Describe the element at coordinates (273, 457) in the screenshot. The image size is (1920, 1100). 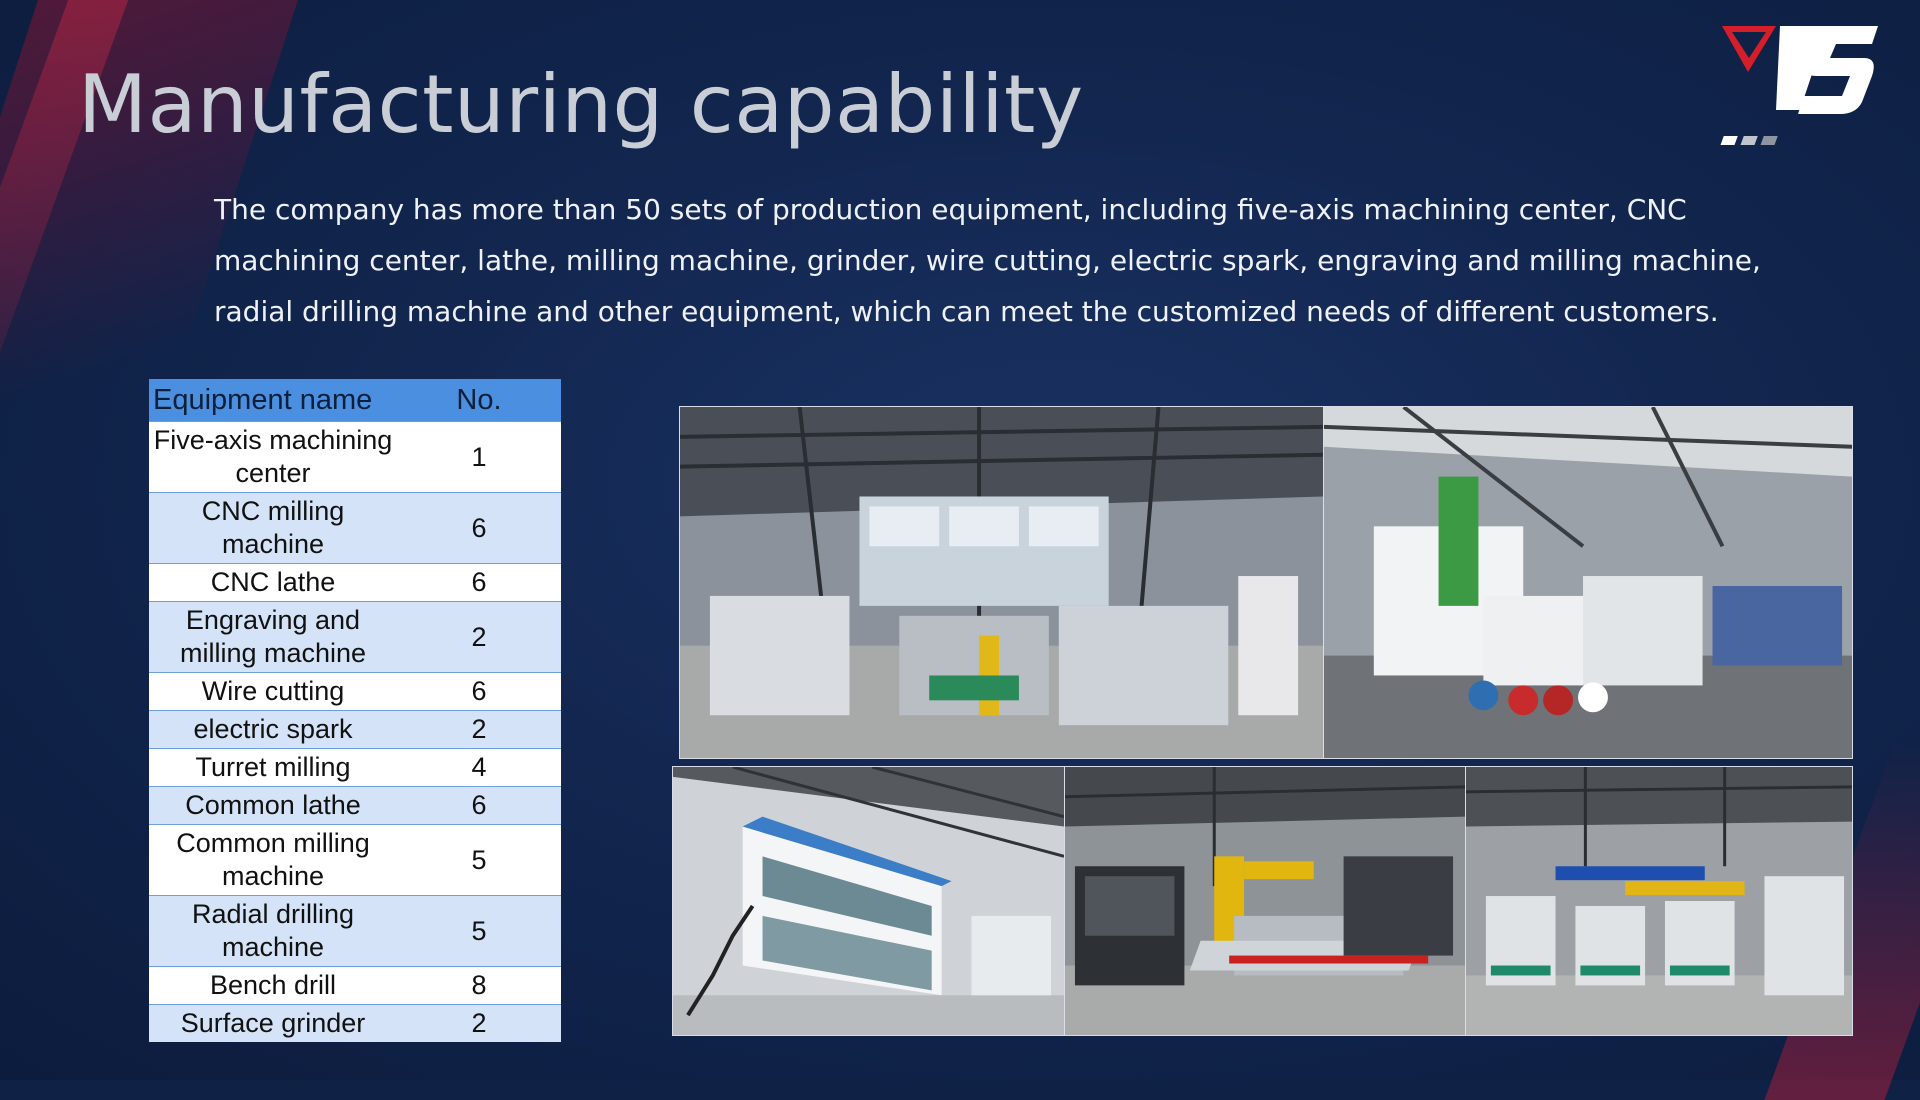
I see `equipment-name: Five-axis machining center` at that location.